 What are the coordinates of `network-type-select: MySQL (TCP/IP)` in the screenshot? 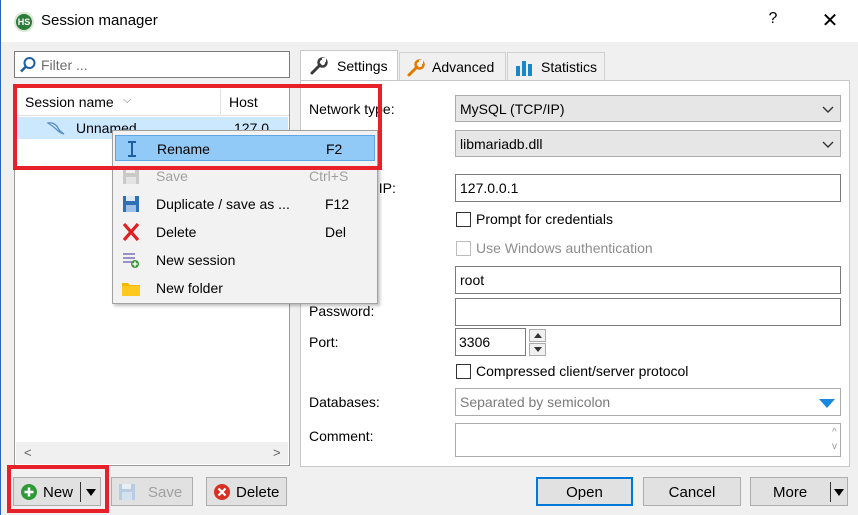 It's located at (648, 108).